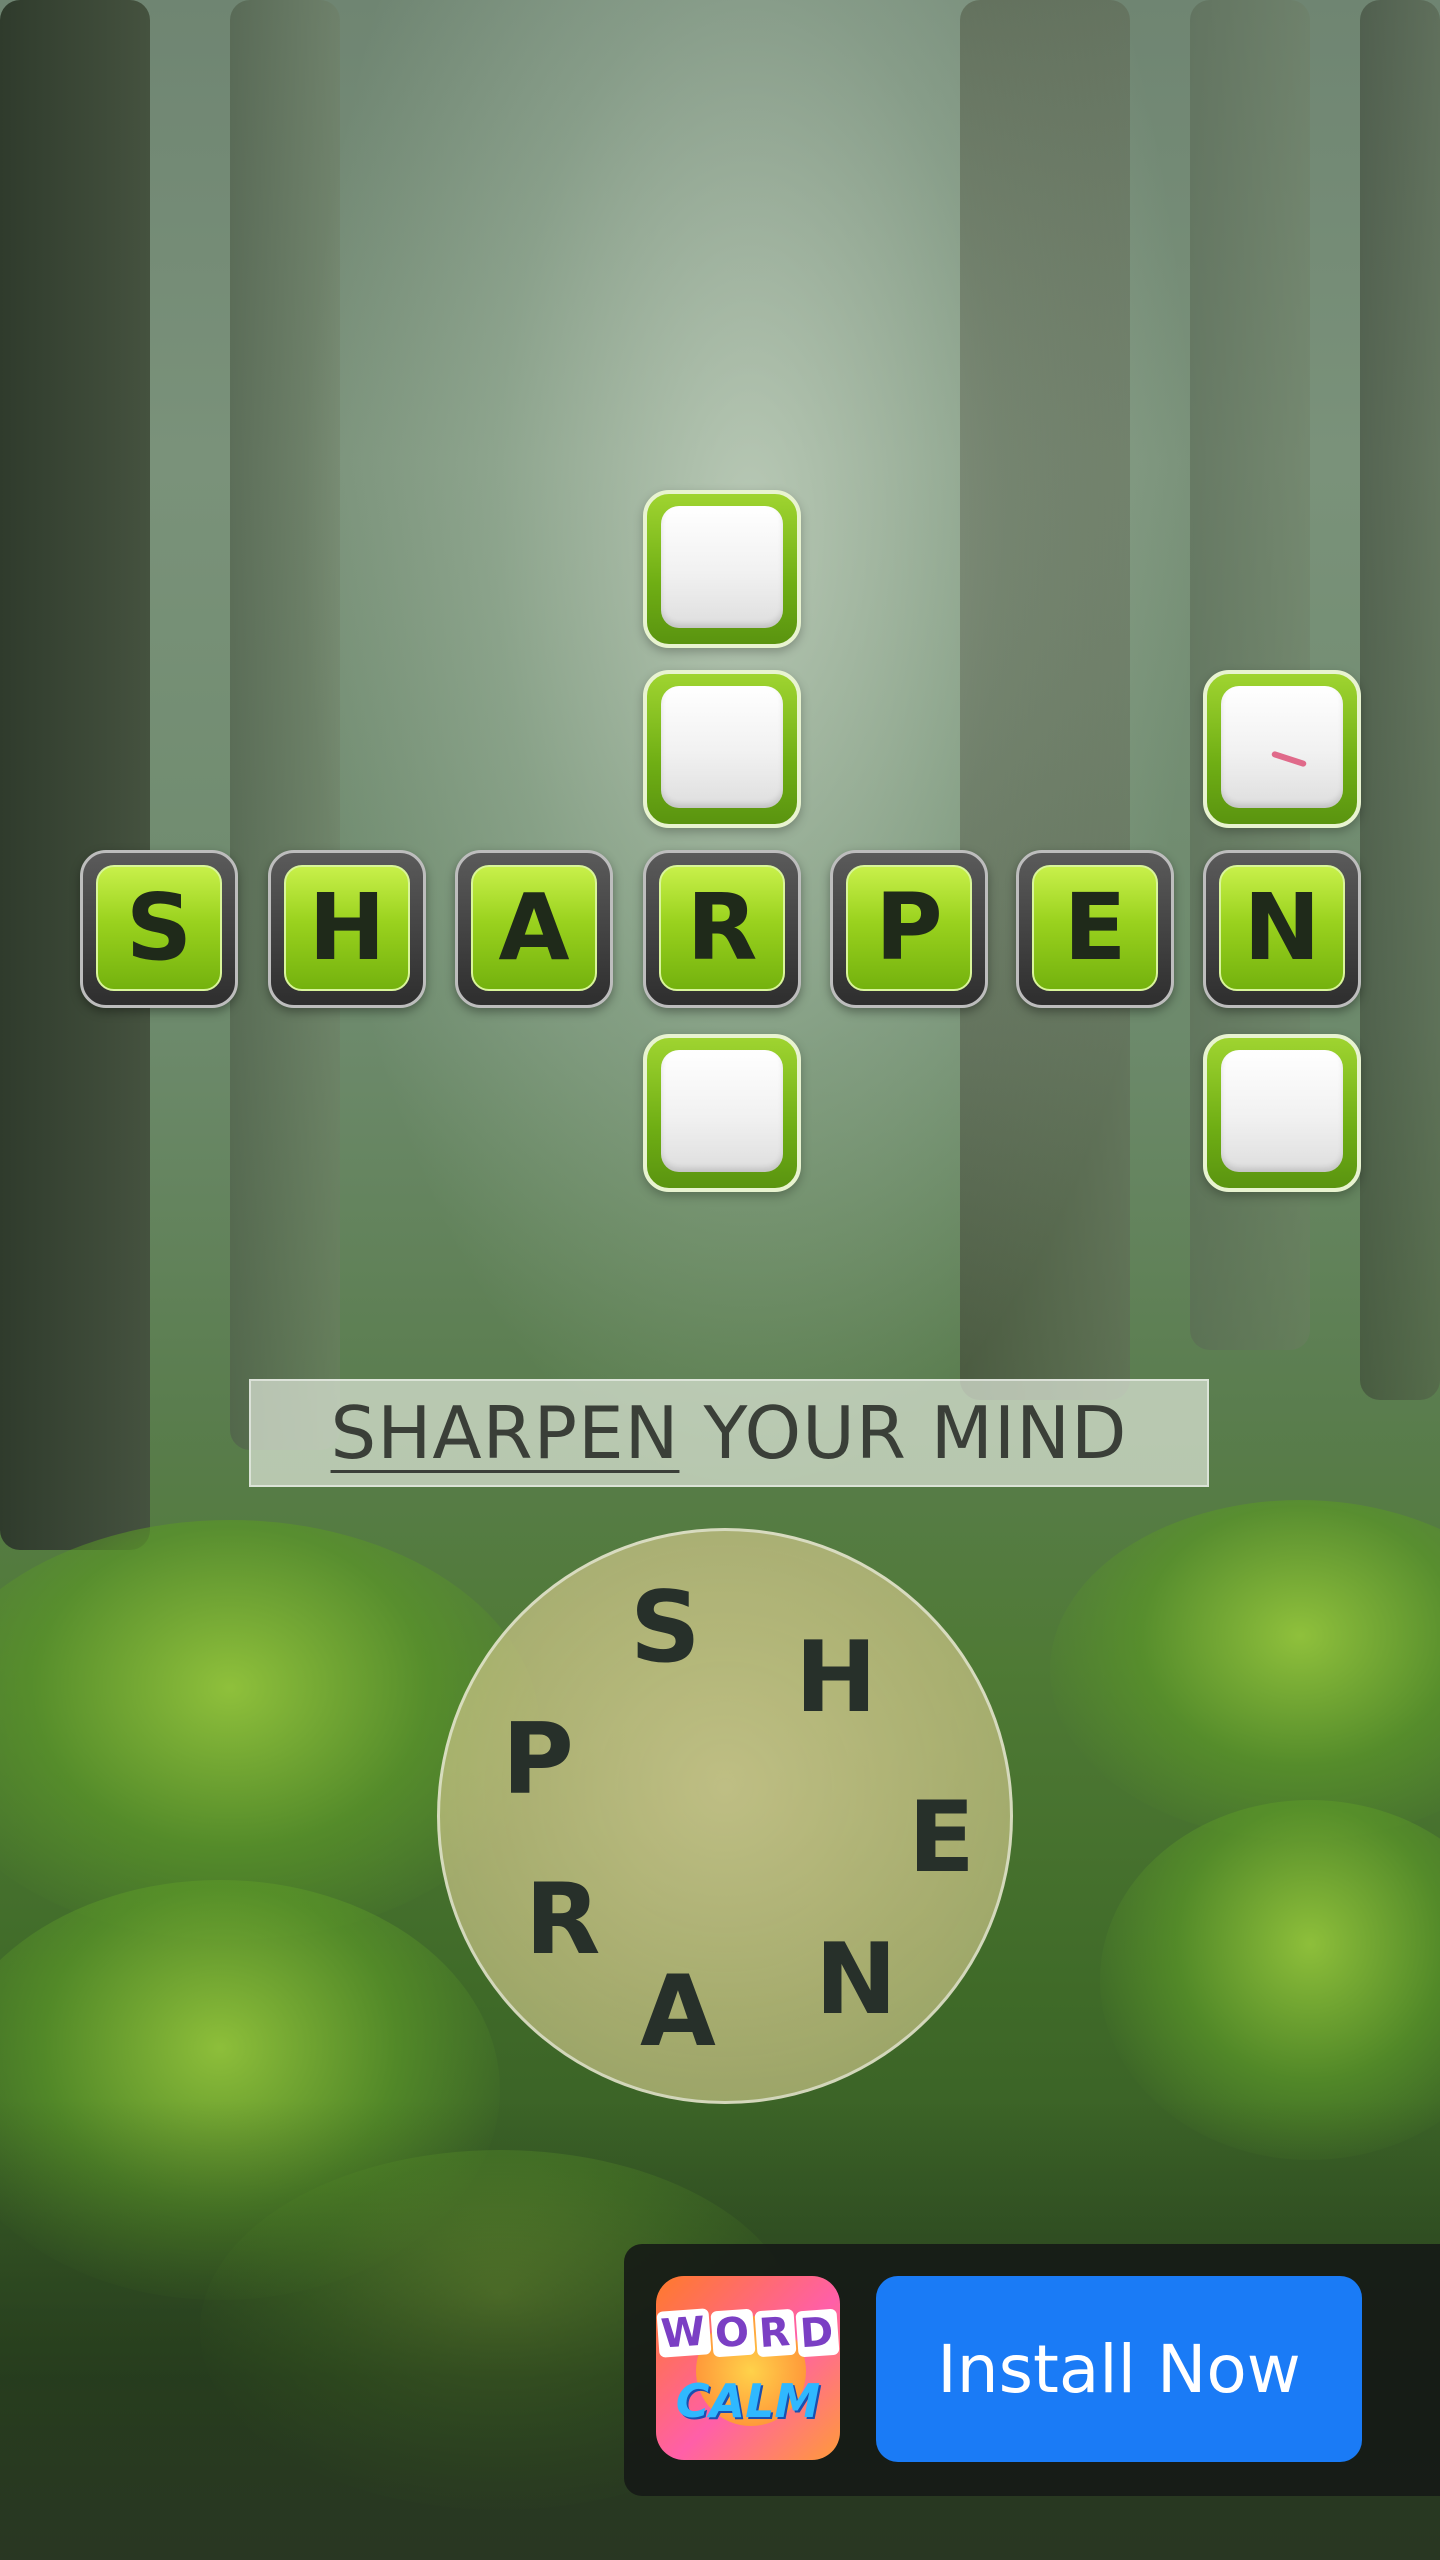 Image resolution: width=1440 pixels, height=2560 pixels. What do you see at coordinates (748, 2401) in the screenshot?
I see `app-icon-subtitle: CALM` at bounding box center [748, 2401].